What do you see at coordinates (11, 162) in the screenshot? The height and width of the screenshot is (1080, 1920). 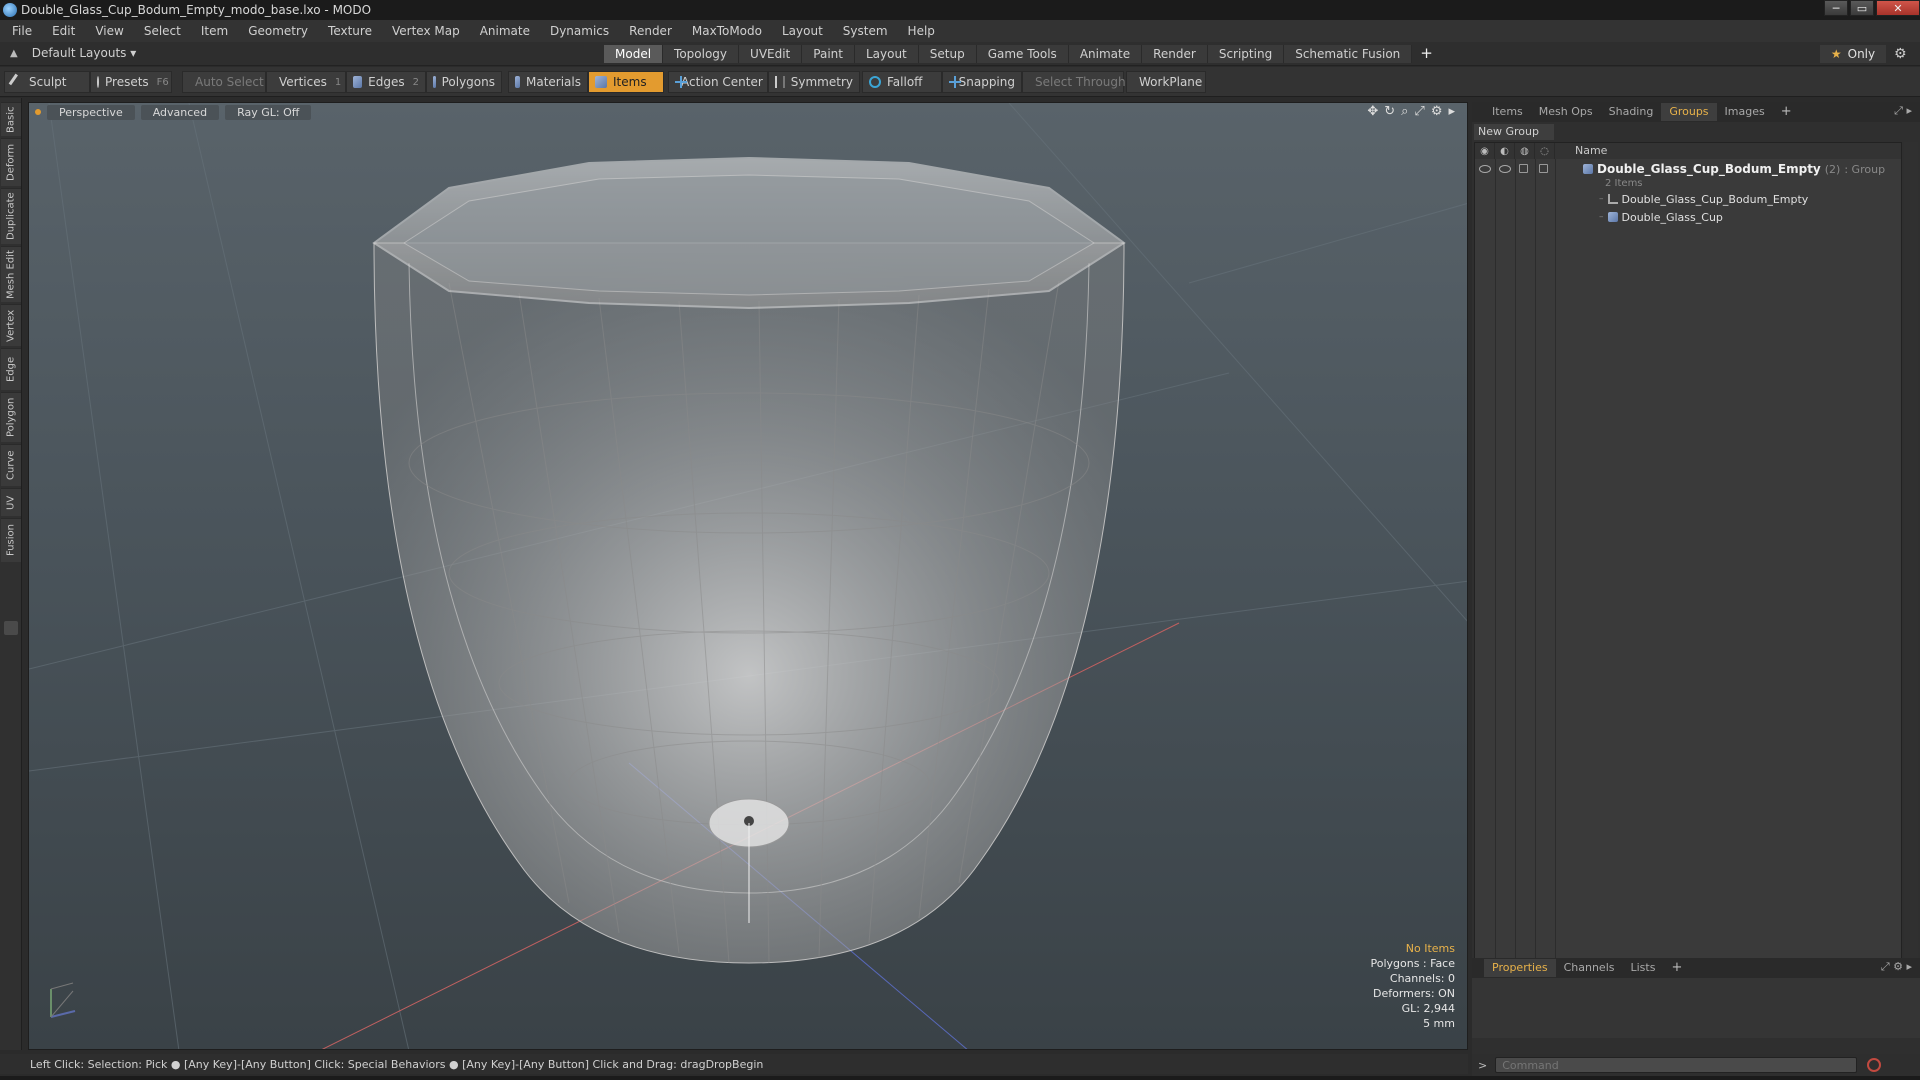 I see `left-tab-deform: Deform` at bounding box center [11, 162].